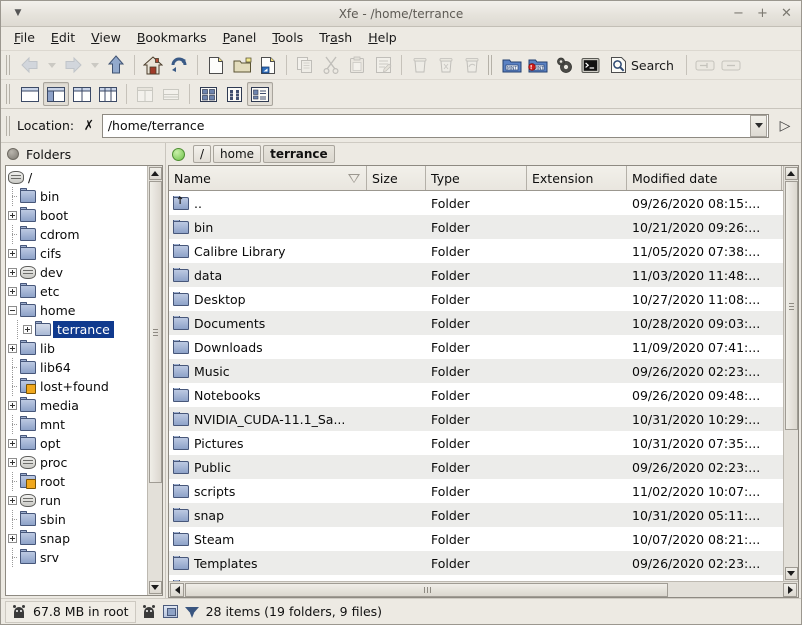 The image size is (802, 625). I want to click on maximize-button: +, so click(762, 14).